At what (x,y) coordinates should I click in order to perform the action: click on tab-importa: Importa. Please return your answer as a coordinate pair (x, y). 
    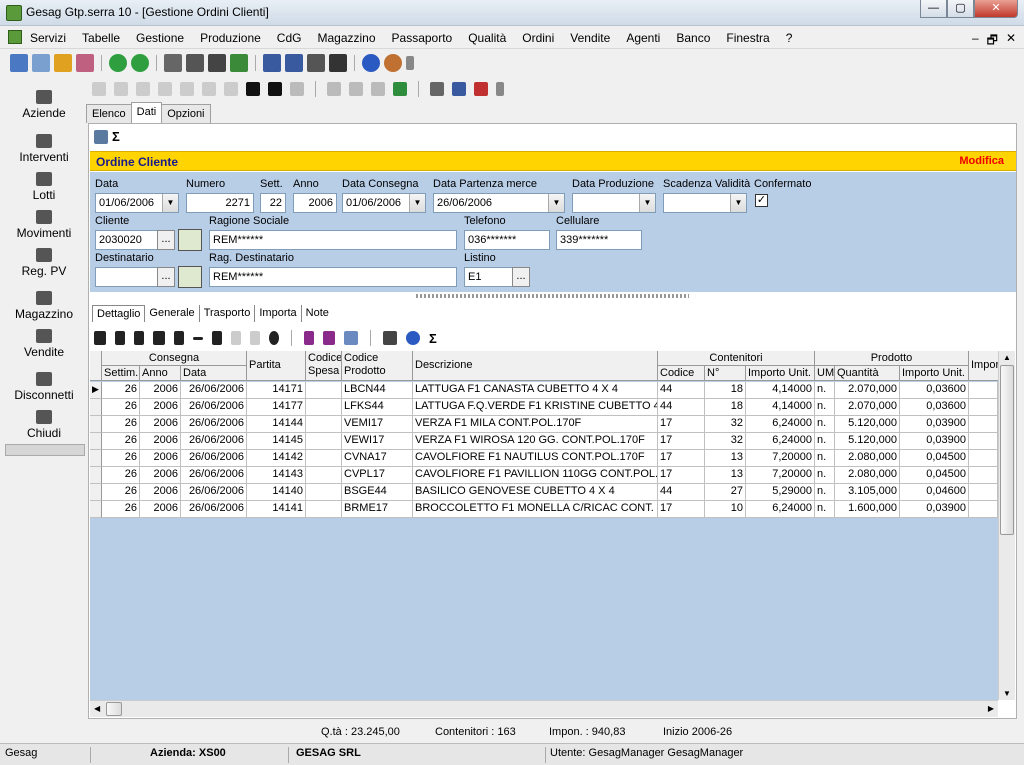
    Looking at the image, I should click on (278, 313).